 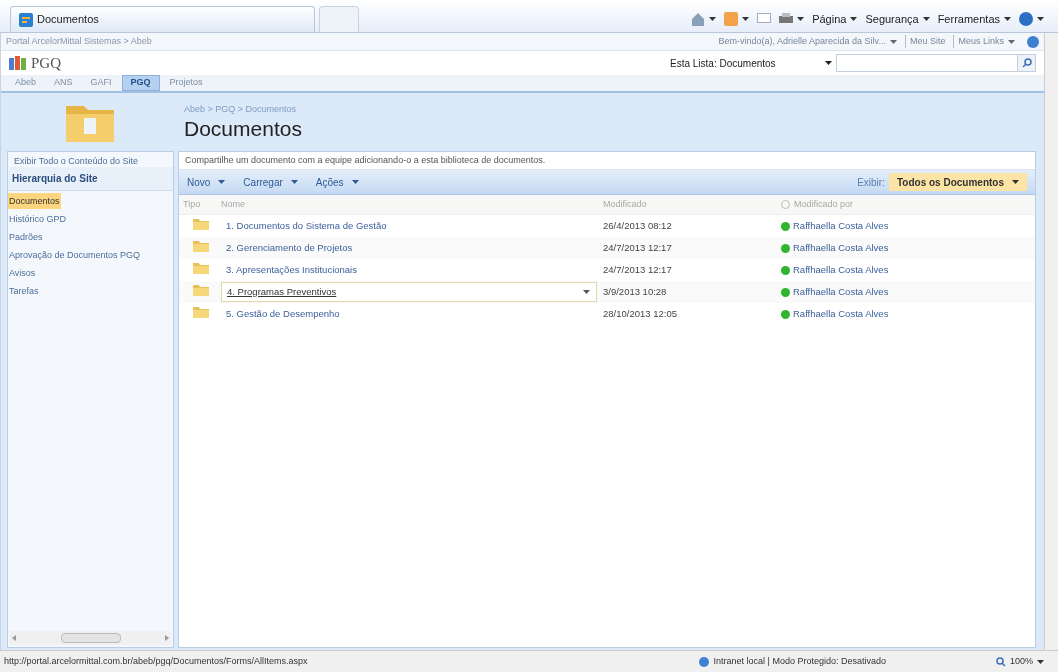 What do you see at coordinates (1019, 661) in the screenshot?
I see `zoom-button: 100%` at bounding box center [1019, 661].